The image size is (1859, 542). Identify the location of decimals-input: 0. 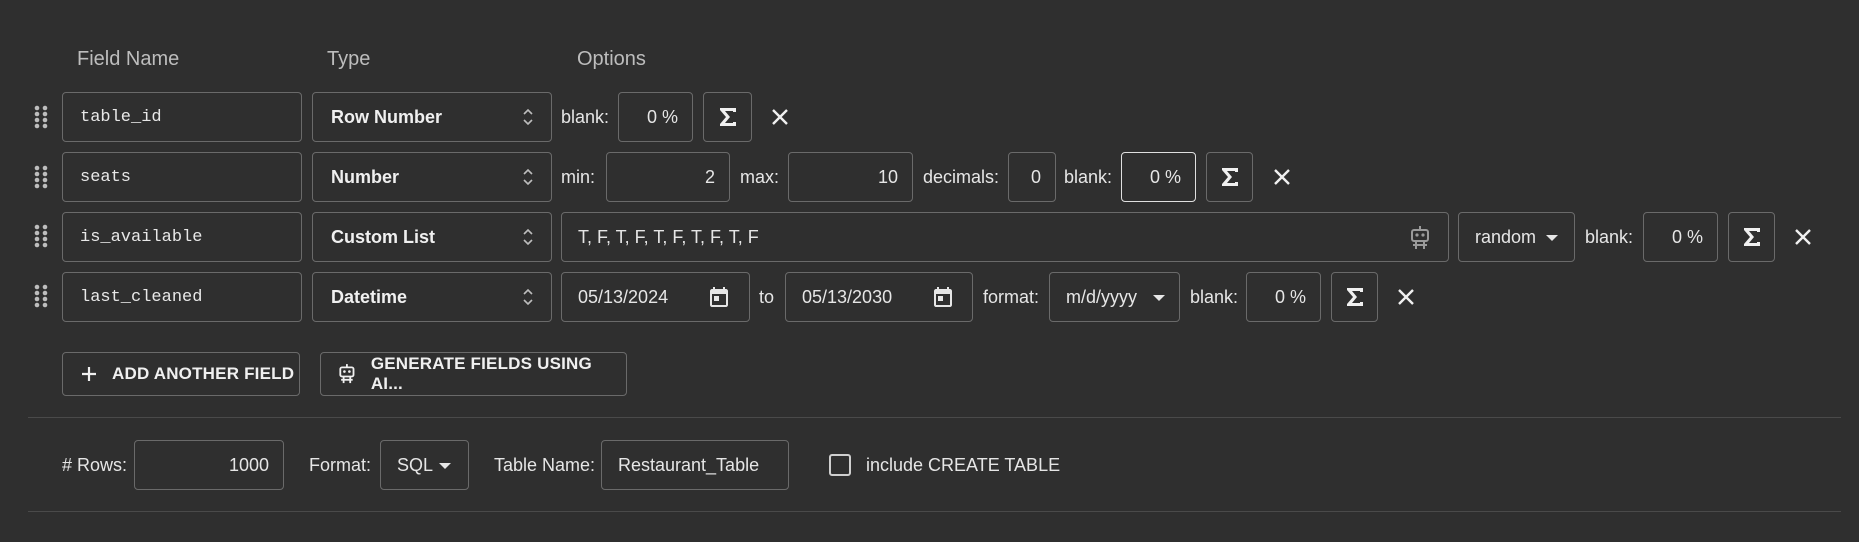
(1032, 177).